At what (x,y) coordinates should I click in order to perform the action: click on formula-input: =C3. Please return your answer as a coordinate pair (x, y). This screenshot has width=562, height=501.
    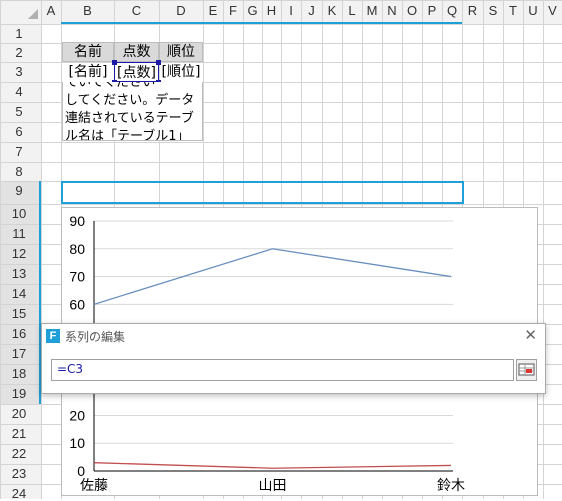
    Looking at the image, I should click on (282, 370).